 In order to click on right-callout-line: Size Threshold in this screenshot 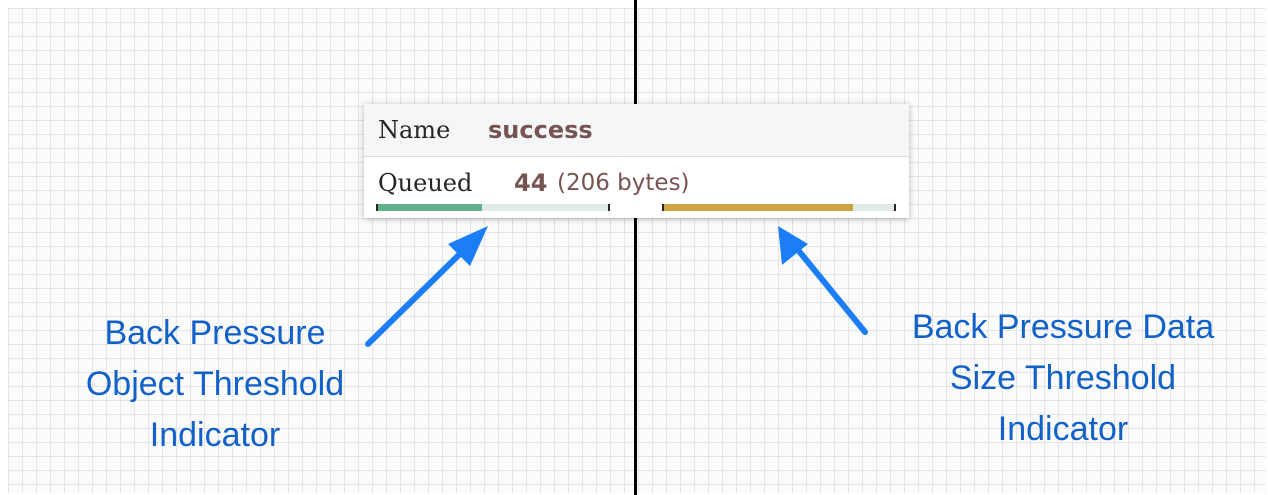, I will do `click(1063, 378)`.